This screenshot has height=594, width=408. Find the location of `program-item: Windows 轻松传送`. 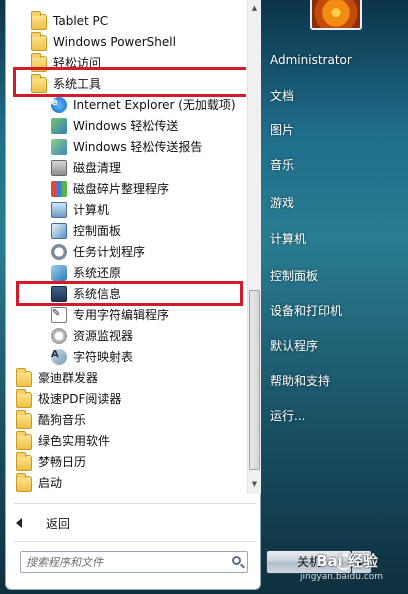

program-item: Windows 轻松传送 is located at coordinates (114, 125).